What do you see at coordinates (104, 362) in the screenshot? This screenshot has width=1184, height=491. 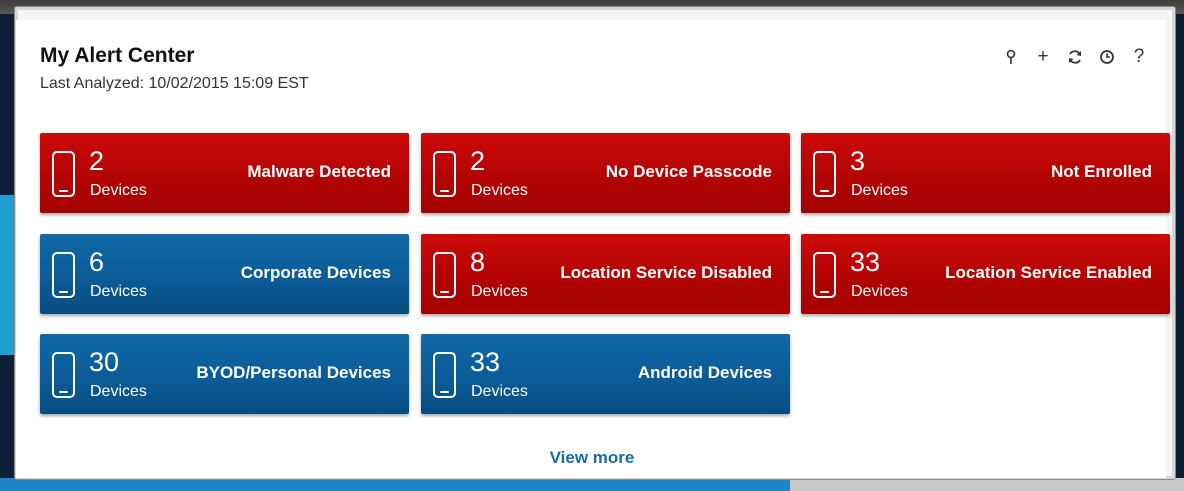 I see `tile-count: 30` at bounding box center [104, 362].